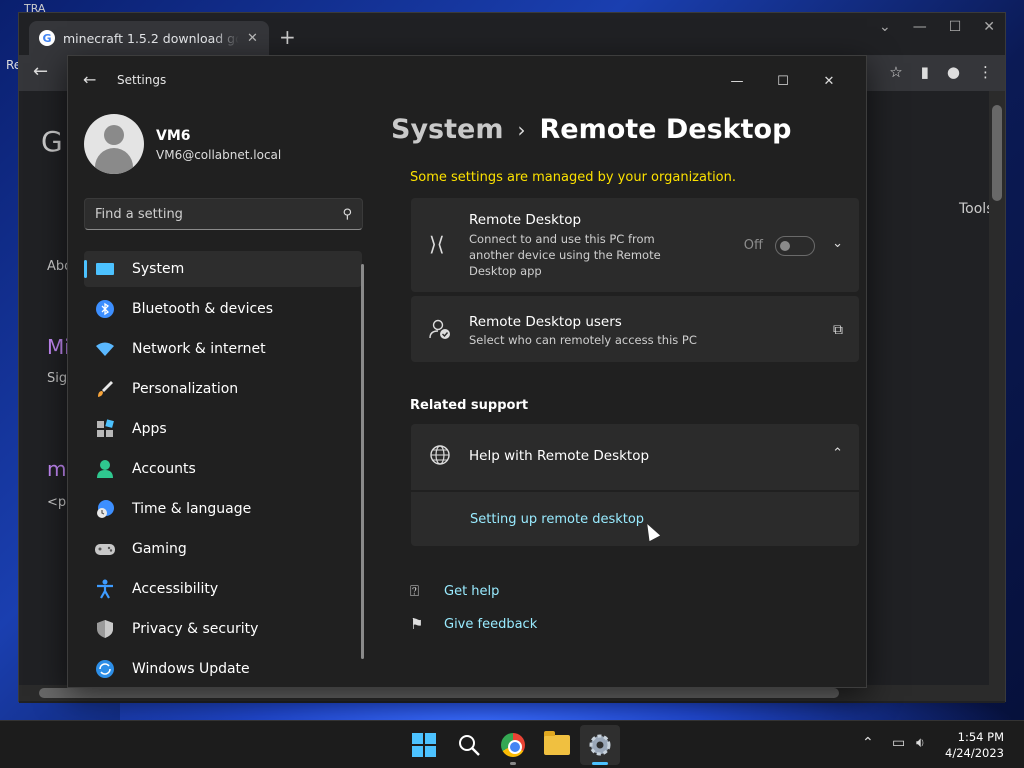 This screenshot has width=1024, height=768. Describe the element at coordinates (600, 763) in the screenshot. I see `active-indicator` at that location.